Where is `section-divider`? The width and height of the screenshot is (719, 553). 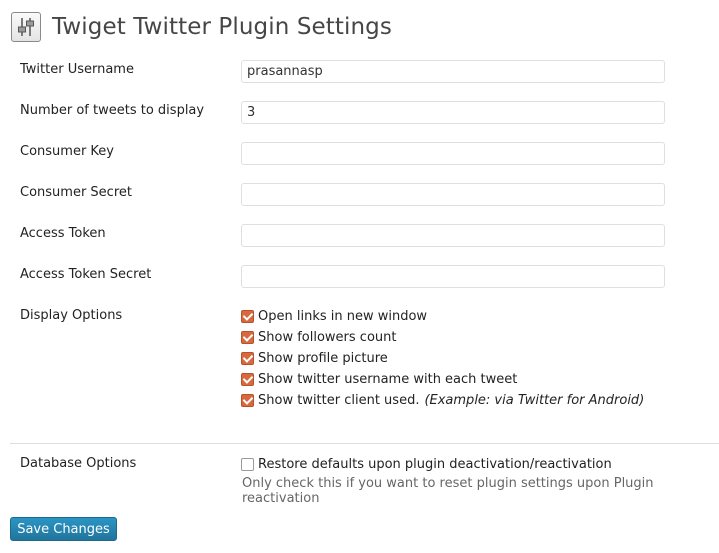 section-divider is located at coordinates (364, 443).